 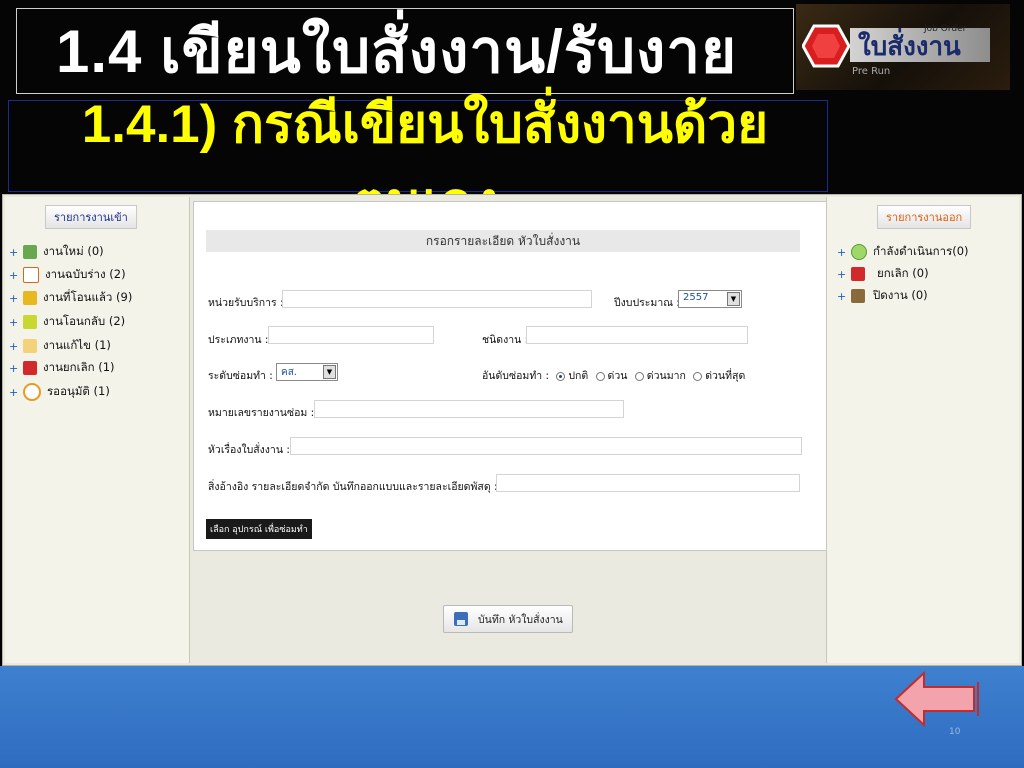 I want to click on sidebar-item-label: งานแก้ไข (1), so click(x=77, y=345).